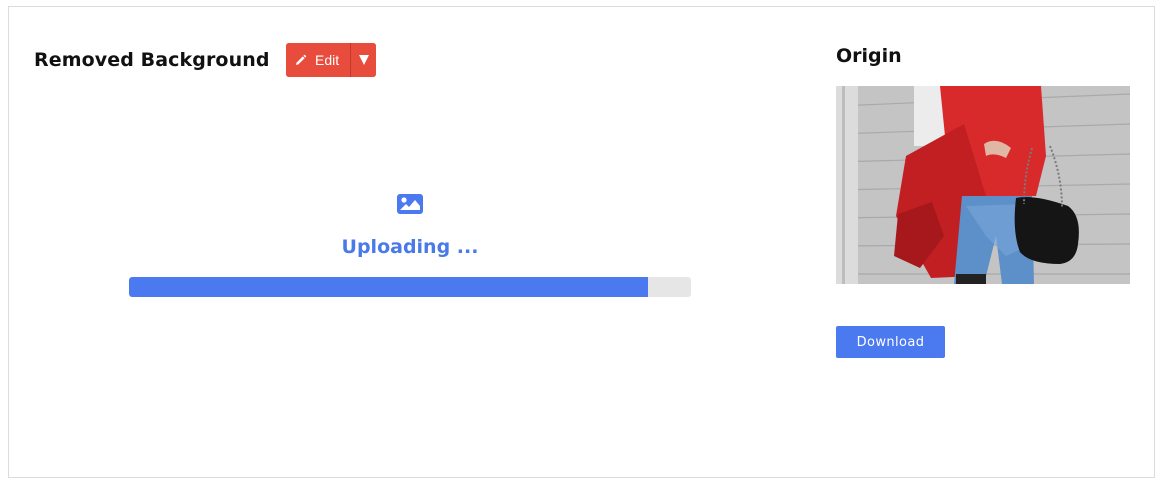 The width and height of the screenshot is (1163, 486). I want to click on edit-button: Edit, so click(318, 60).